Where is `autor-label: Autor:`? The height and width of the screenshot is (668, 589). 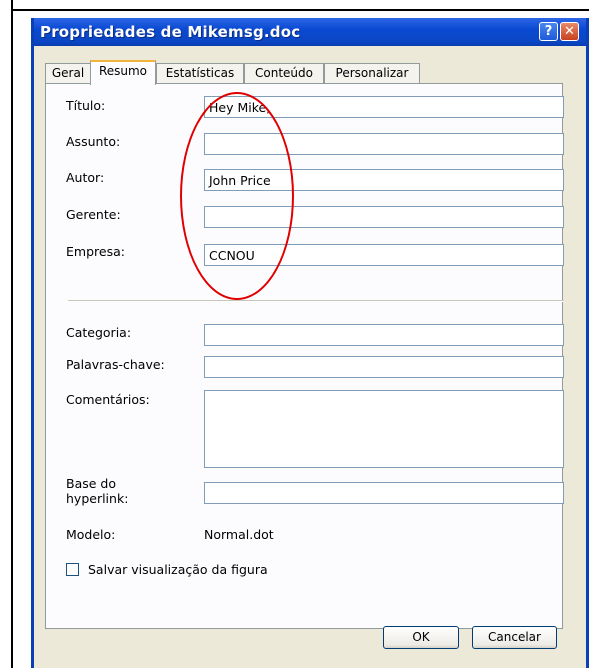 autor-label: Autor: is located at coordinates (85, 177).